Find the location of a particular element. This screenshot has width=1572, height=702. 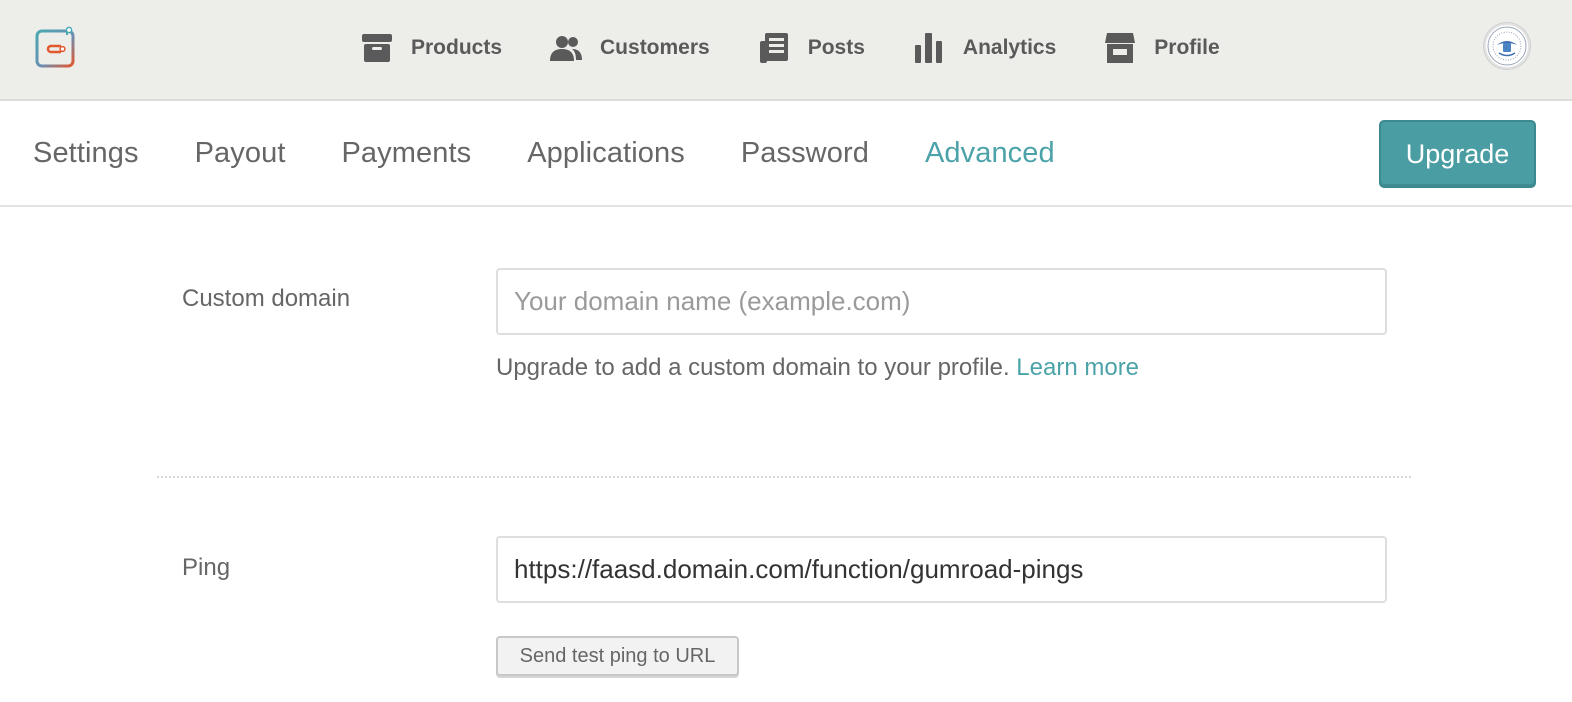

ping-label: Ping is located at coordinates (206, 567).